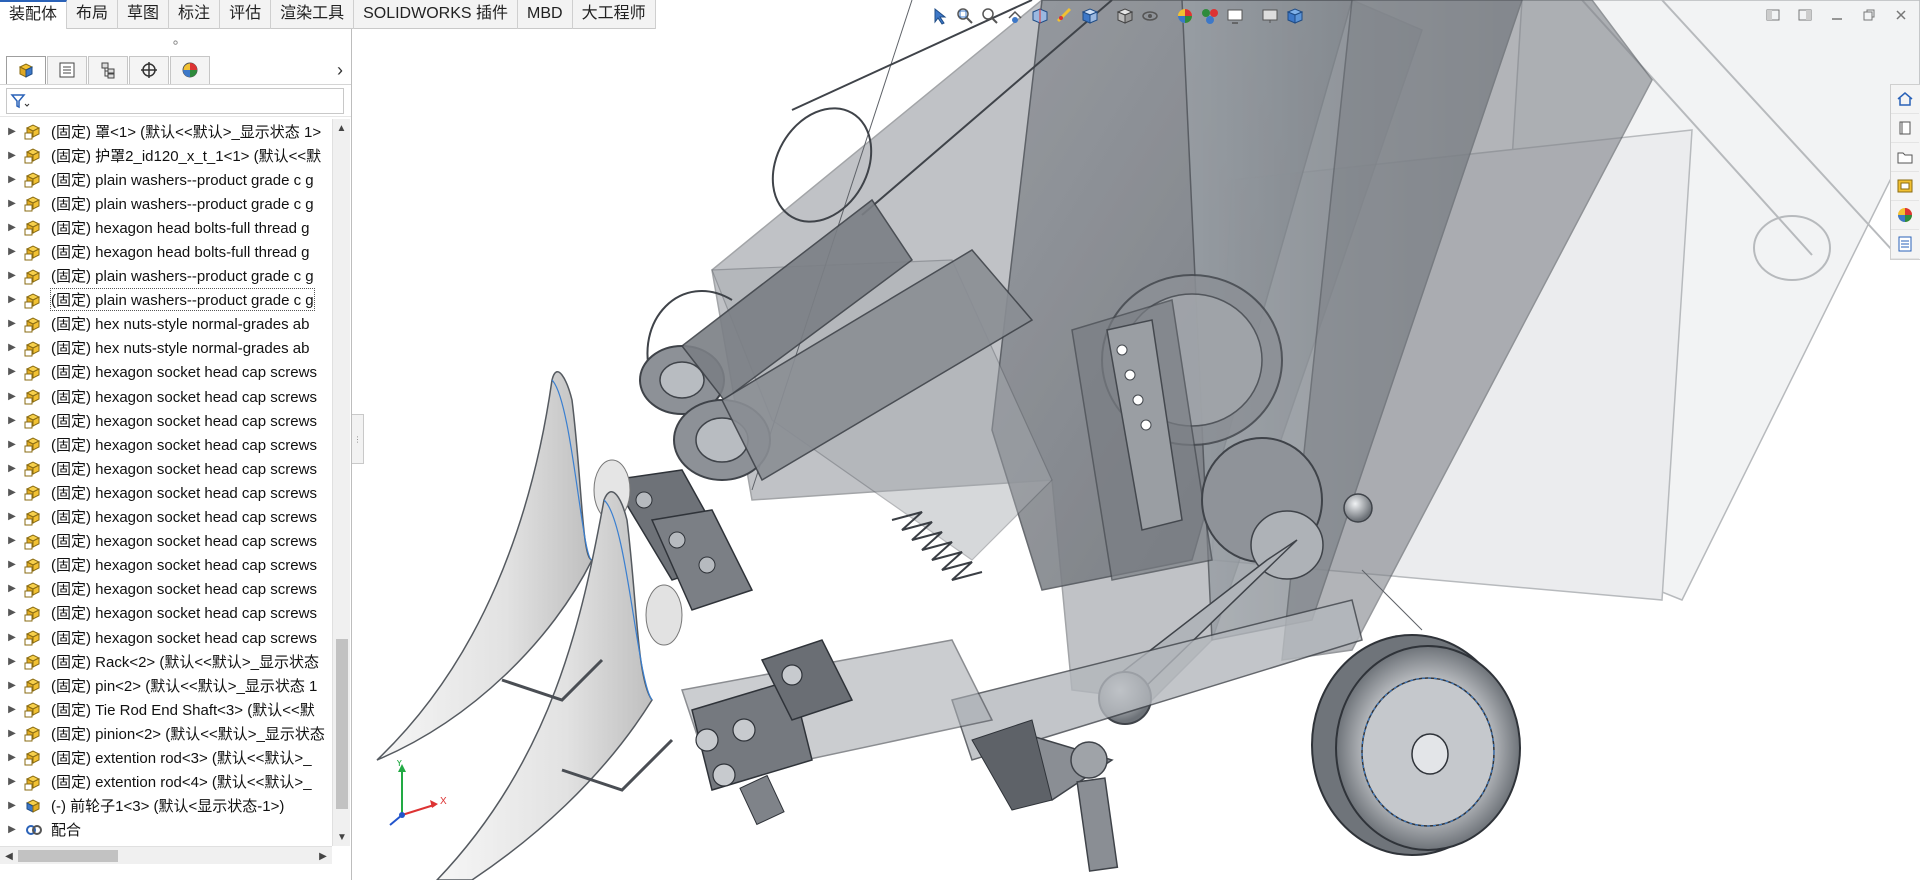 The image size is (1920, 880). I want to click on display-style-icon, so click(1124, 16).